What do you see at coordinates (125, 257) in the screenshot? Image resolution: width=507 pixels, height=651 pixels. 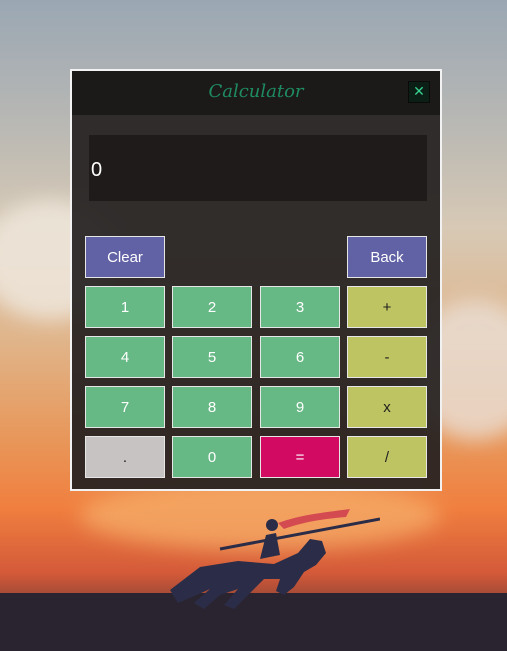 I see `clear-button: Clear` at bounding box center [125, 257].